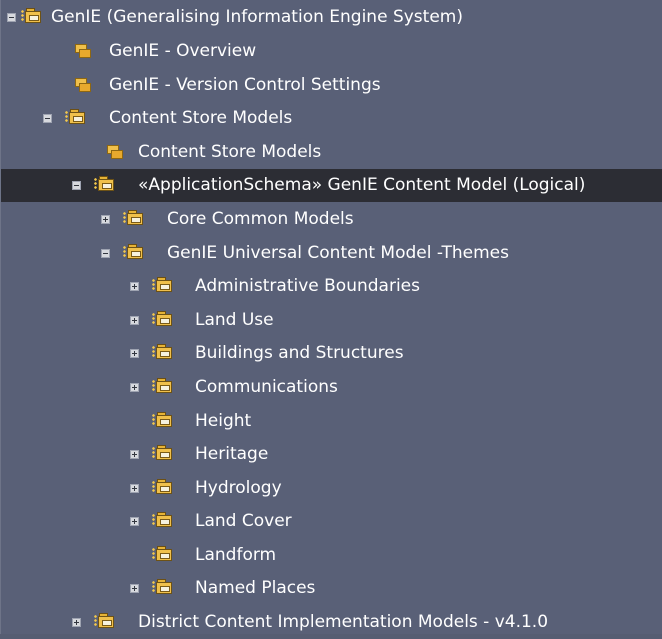 The height and width of the screenshot is (639, 662). I want to click on tree-node-label: Land Use, so click(234, 320).